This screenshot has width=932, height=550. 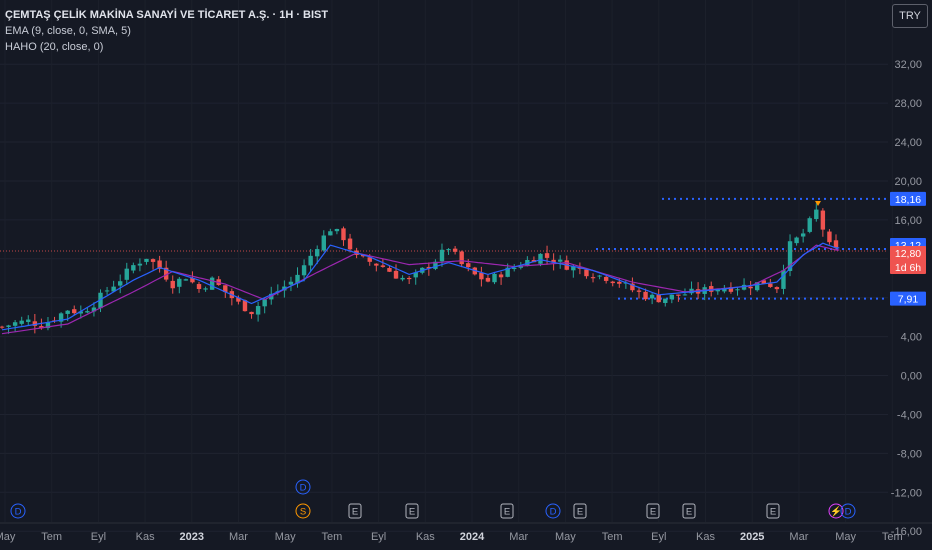 I want to click on countdown-label: 1d 6h, so click(x=908, y=268).